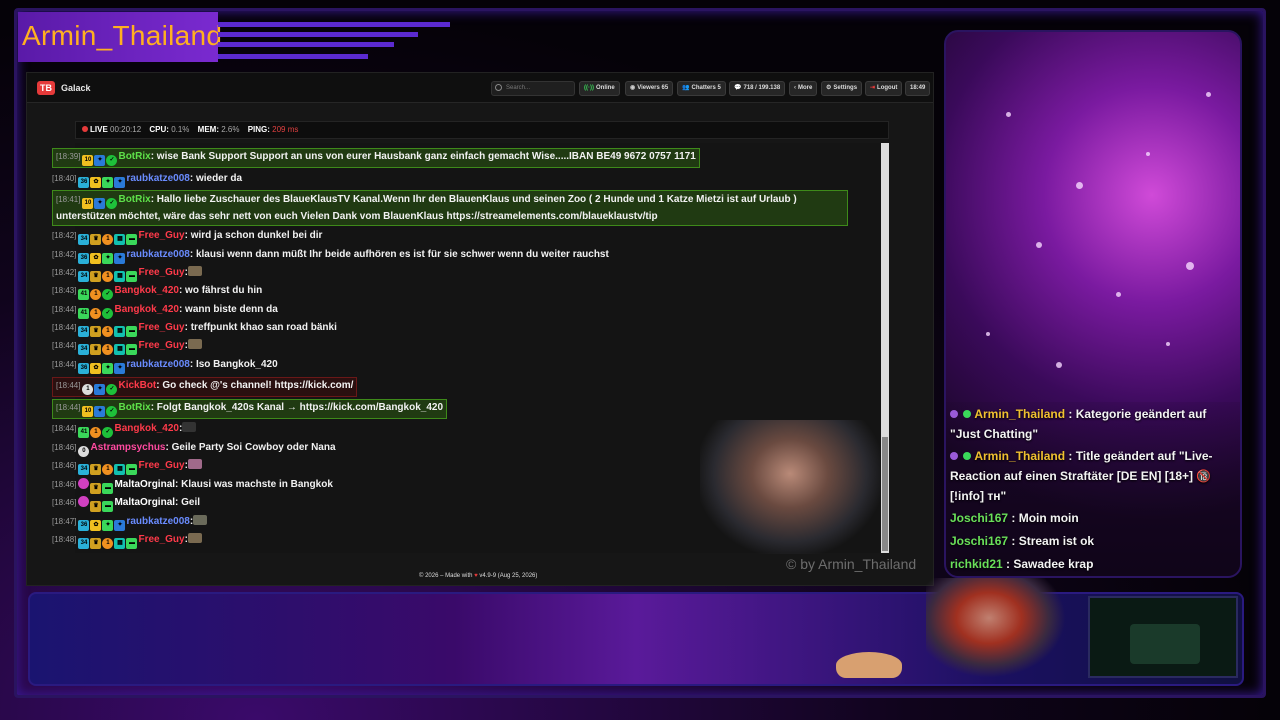 The height and width of the screenshot is (720, 1280). What do you see at coordinates (1022, 541) in the screenshot?
I see `overlay-message: Joschi167 : Stream ist ok` at bounding box center [1022, 541].